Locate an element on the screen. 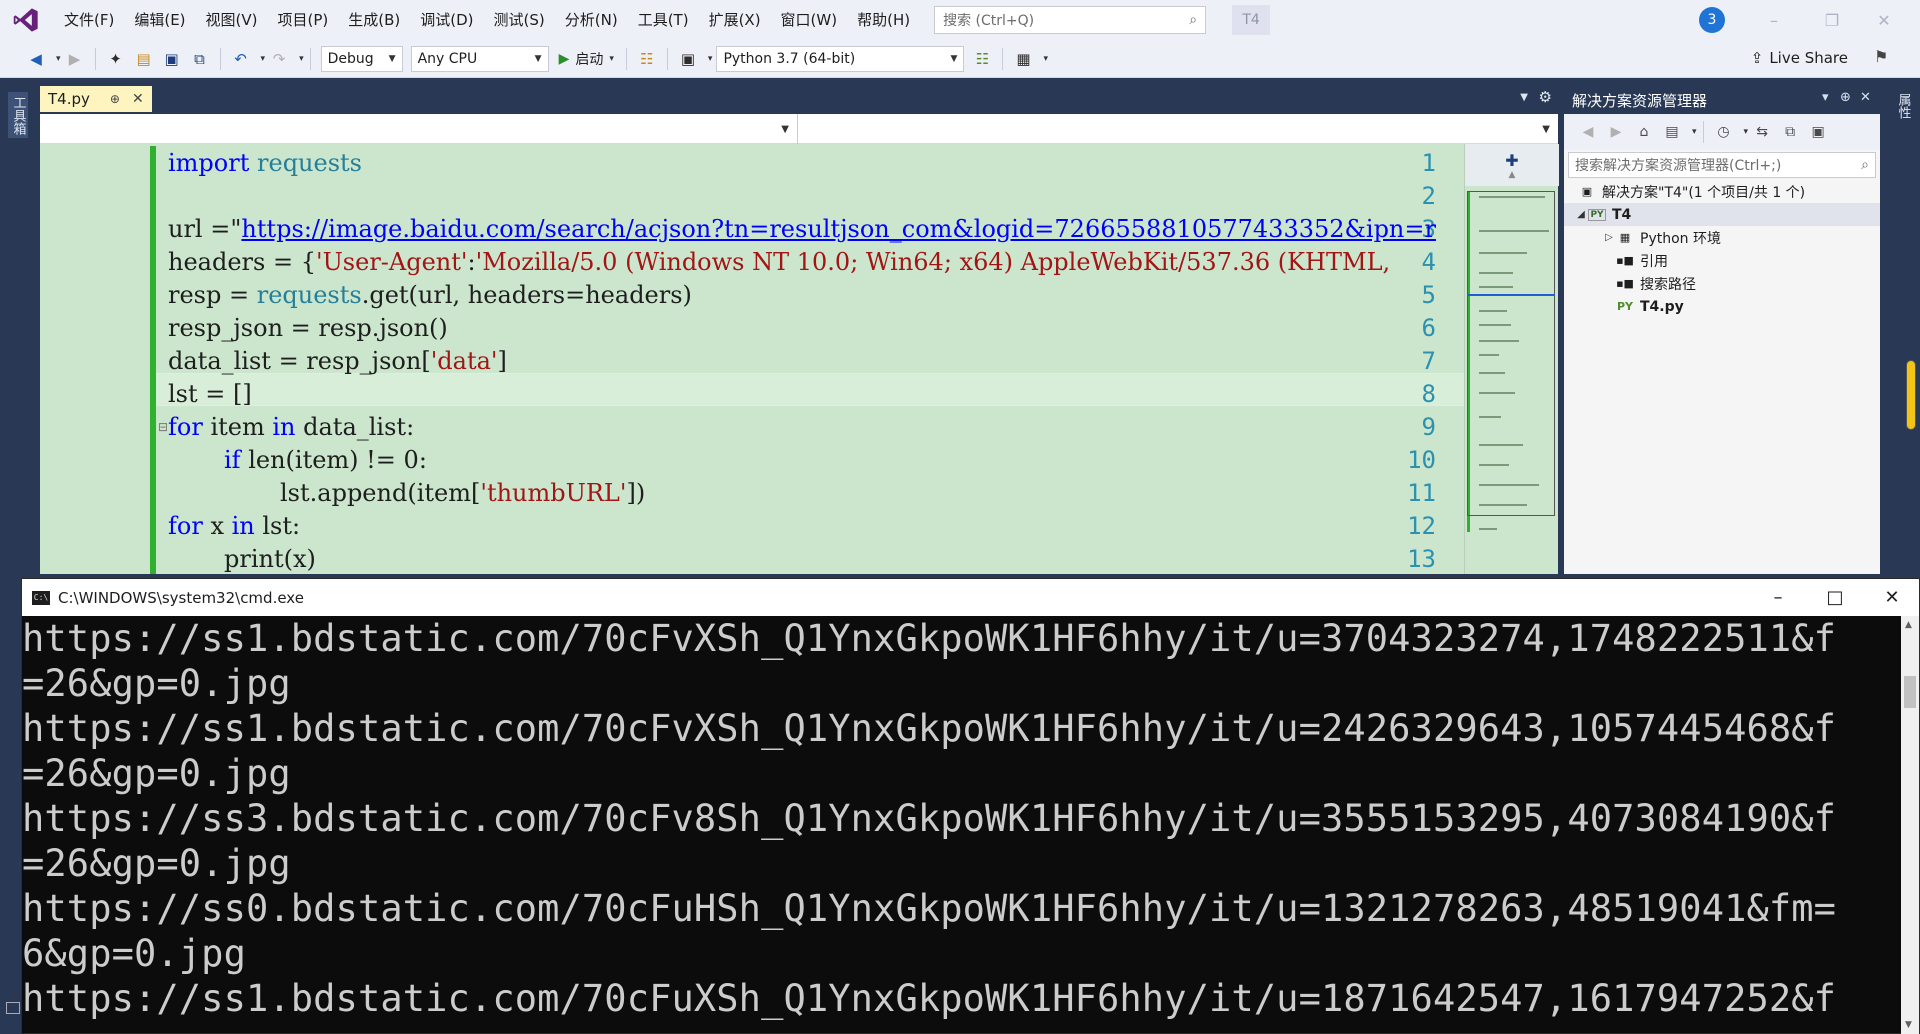 The height and width of the screenshot is (1034, 1920). tree-item-python-env: ▷ ▦ Python 环境 is located at coordinates (1722, 237).